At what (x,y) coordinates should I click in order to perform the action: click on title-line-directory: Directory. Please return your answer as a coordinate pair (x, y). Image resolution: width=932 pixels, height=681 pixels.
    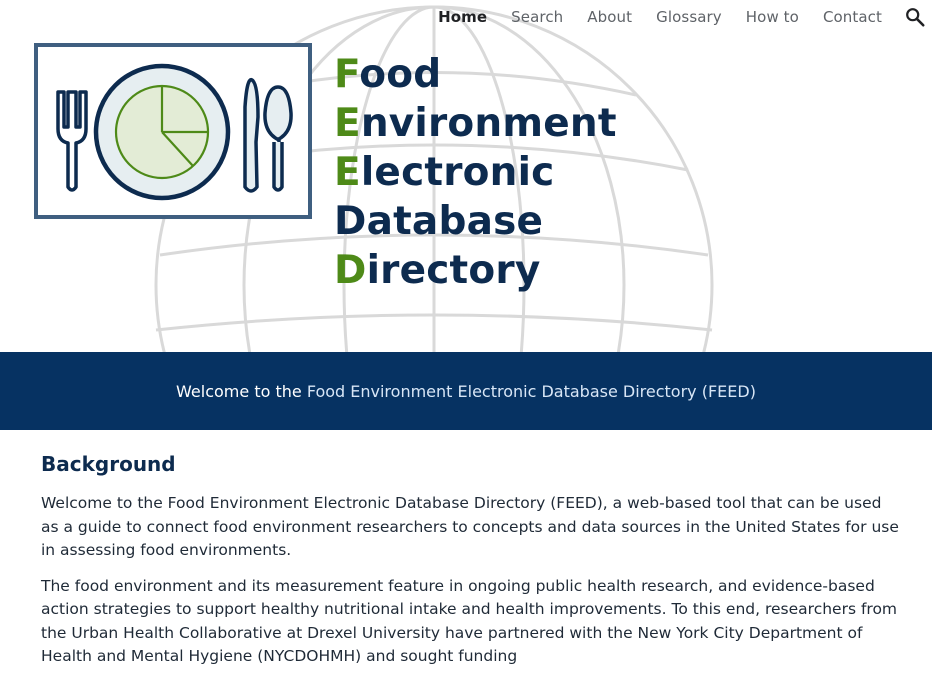
    Looking at the image, I should click on (437, 270).